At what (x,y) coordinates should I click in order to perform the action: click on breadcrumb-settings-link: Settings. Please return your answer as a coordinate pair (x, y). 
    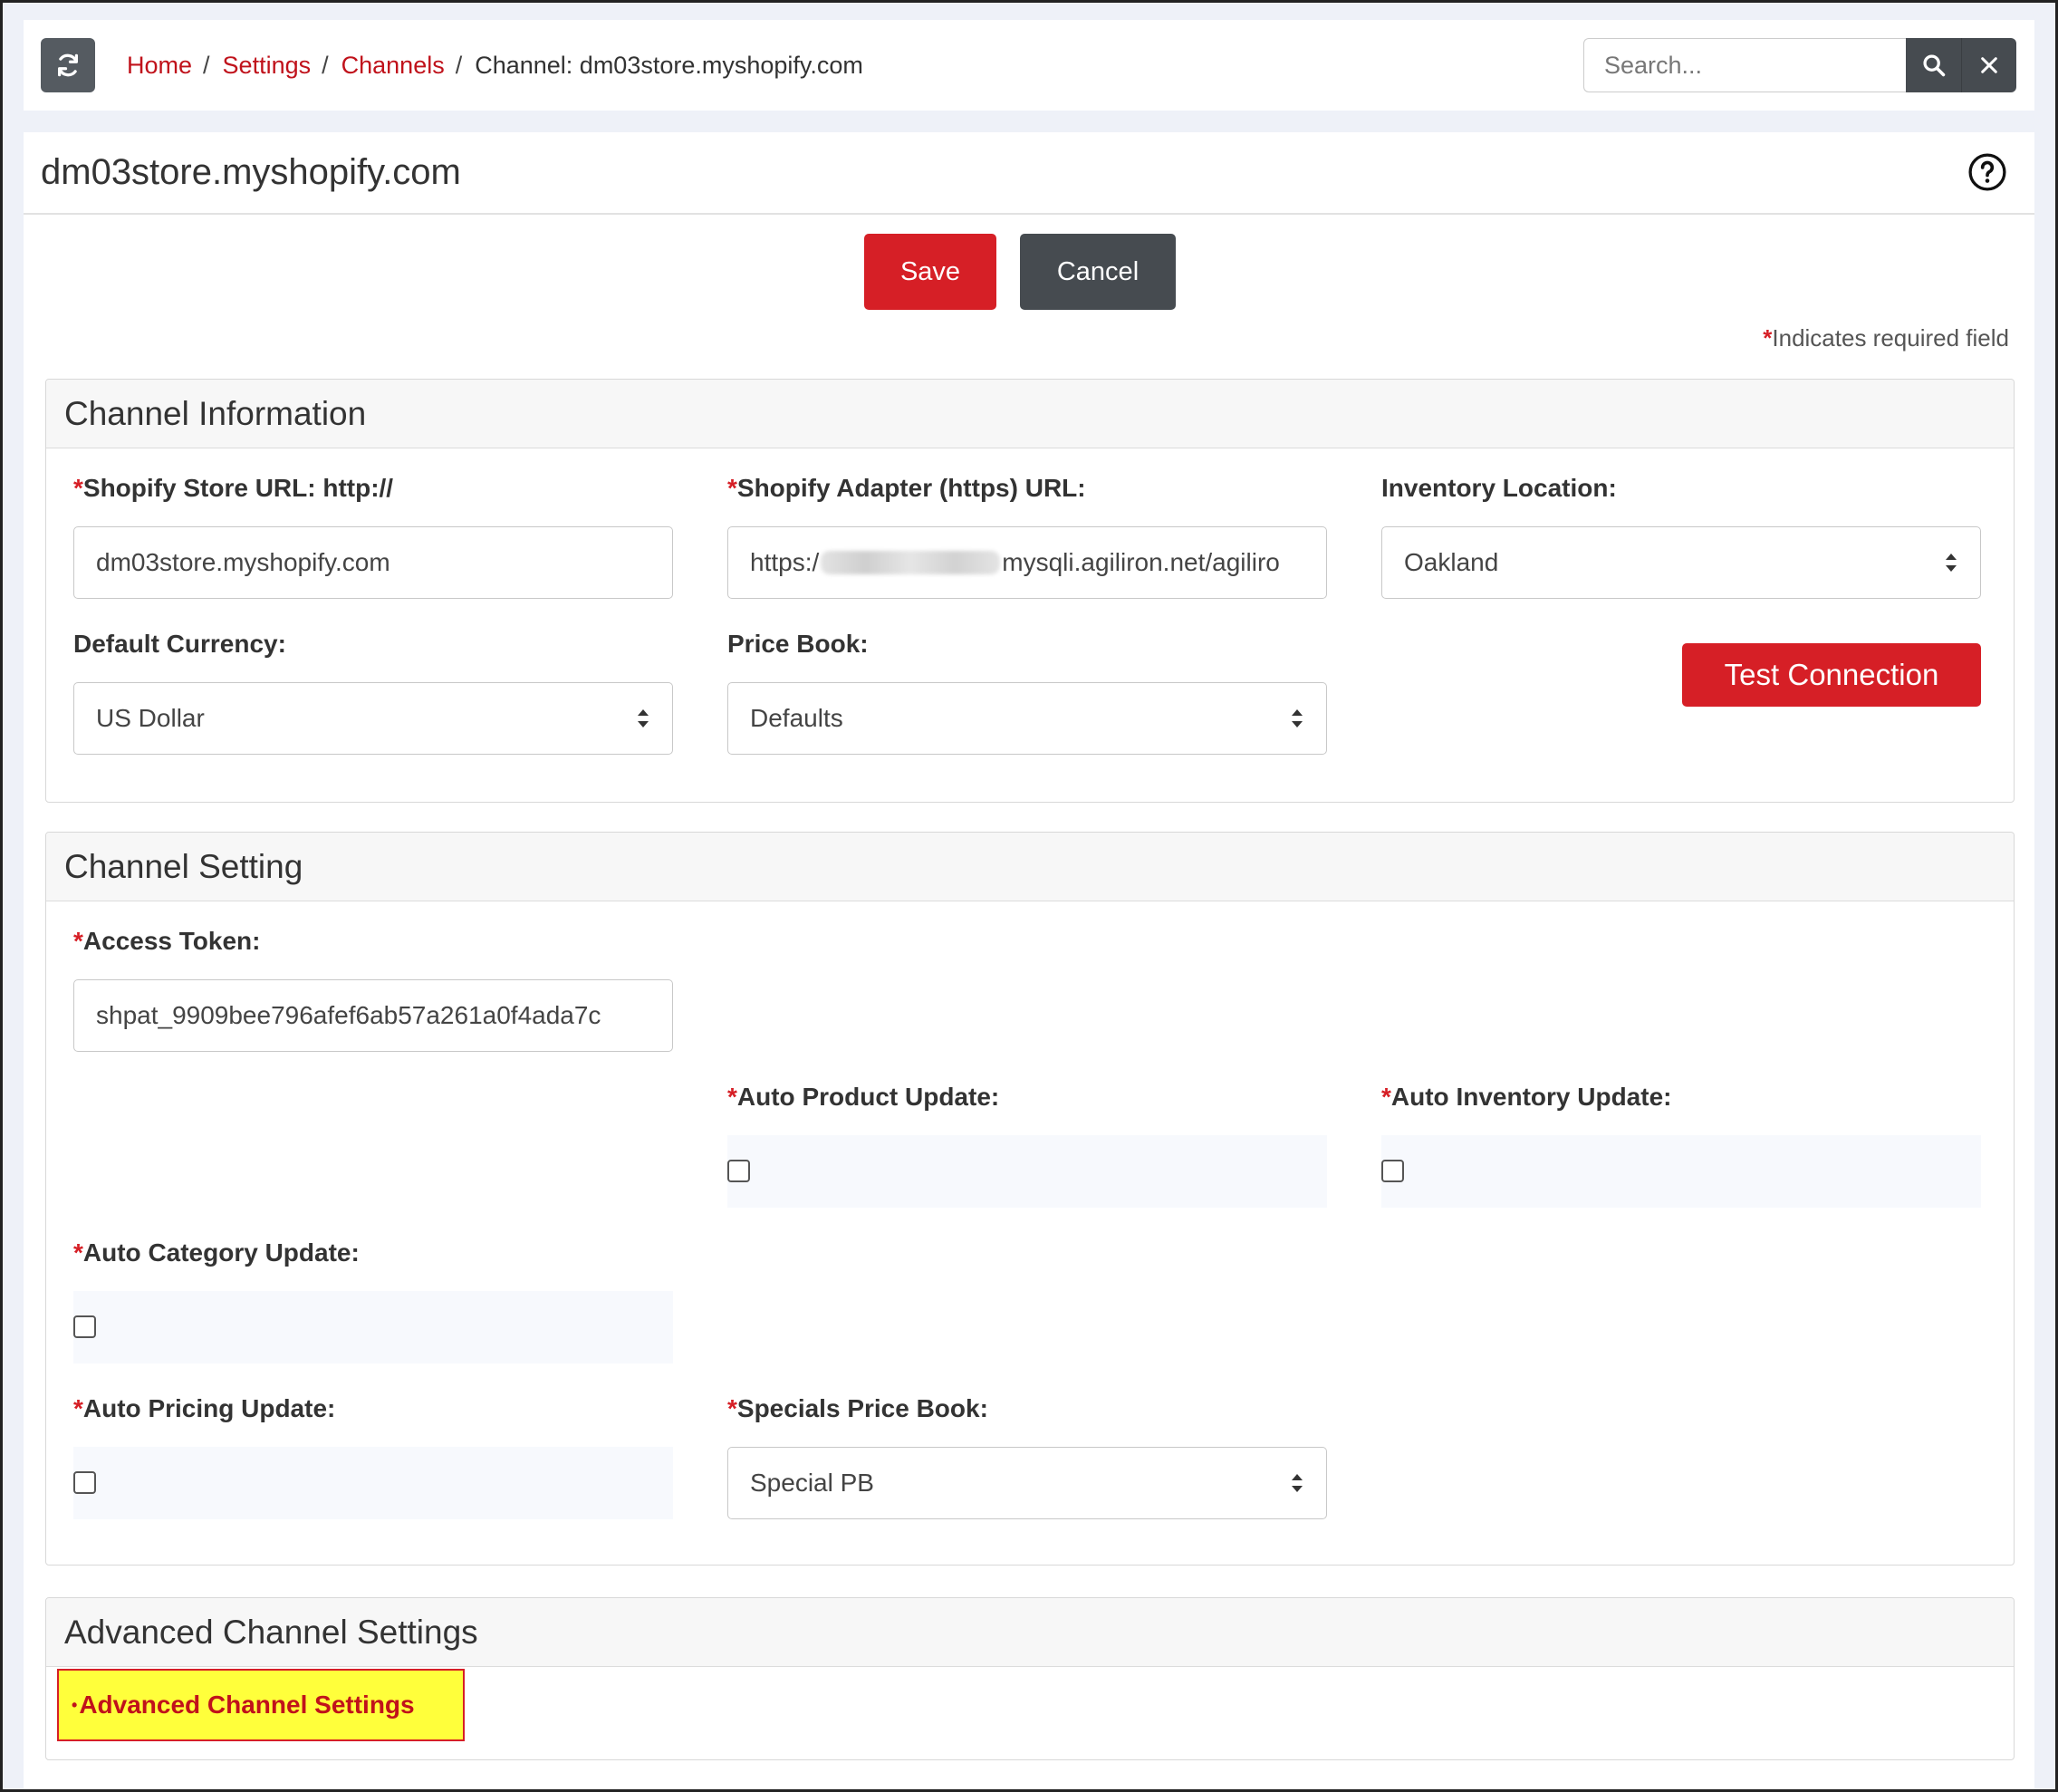
    Looking at the image, I should click on (267, 66).